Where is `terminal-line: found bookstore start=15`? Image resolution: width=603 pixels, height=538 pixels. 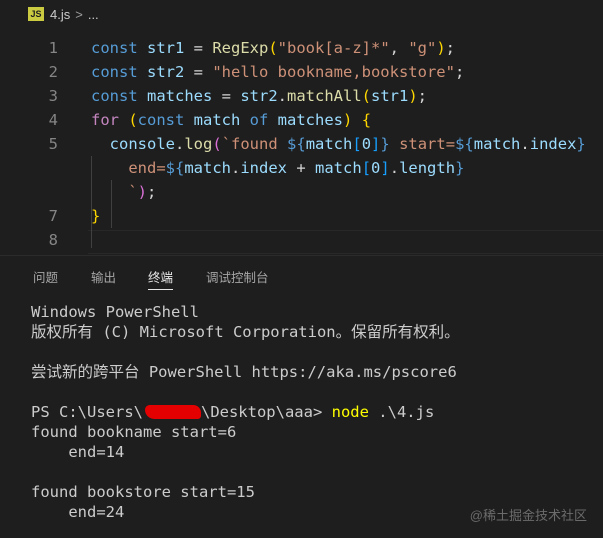 terminal-line: found bookstore start=15 is located at coordinates (143, 492).